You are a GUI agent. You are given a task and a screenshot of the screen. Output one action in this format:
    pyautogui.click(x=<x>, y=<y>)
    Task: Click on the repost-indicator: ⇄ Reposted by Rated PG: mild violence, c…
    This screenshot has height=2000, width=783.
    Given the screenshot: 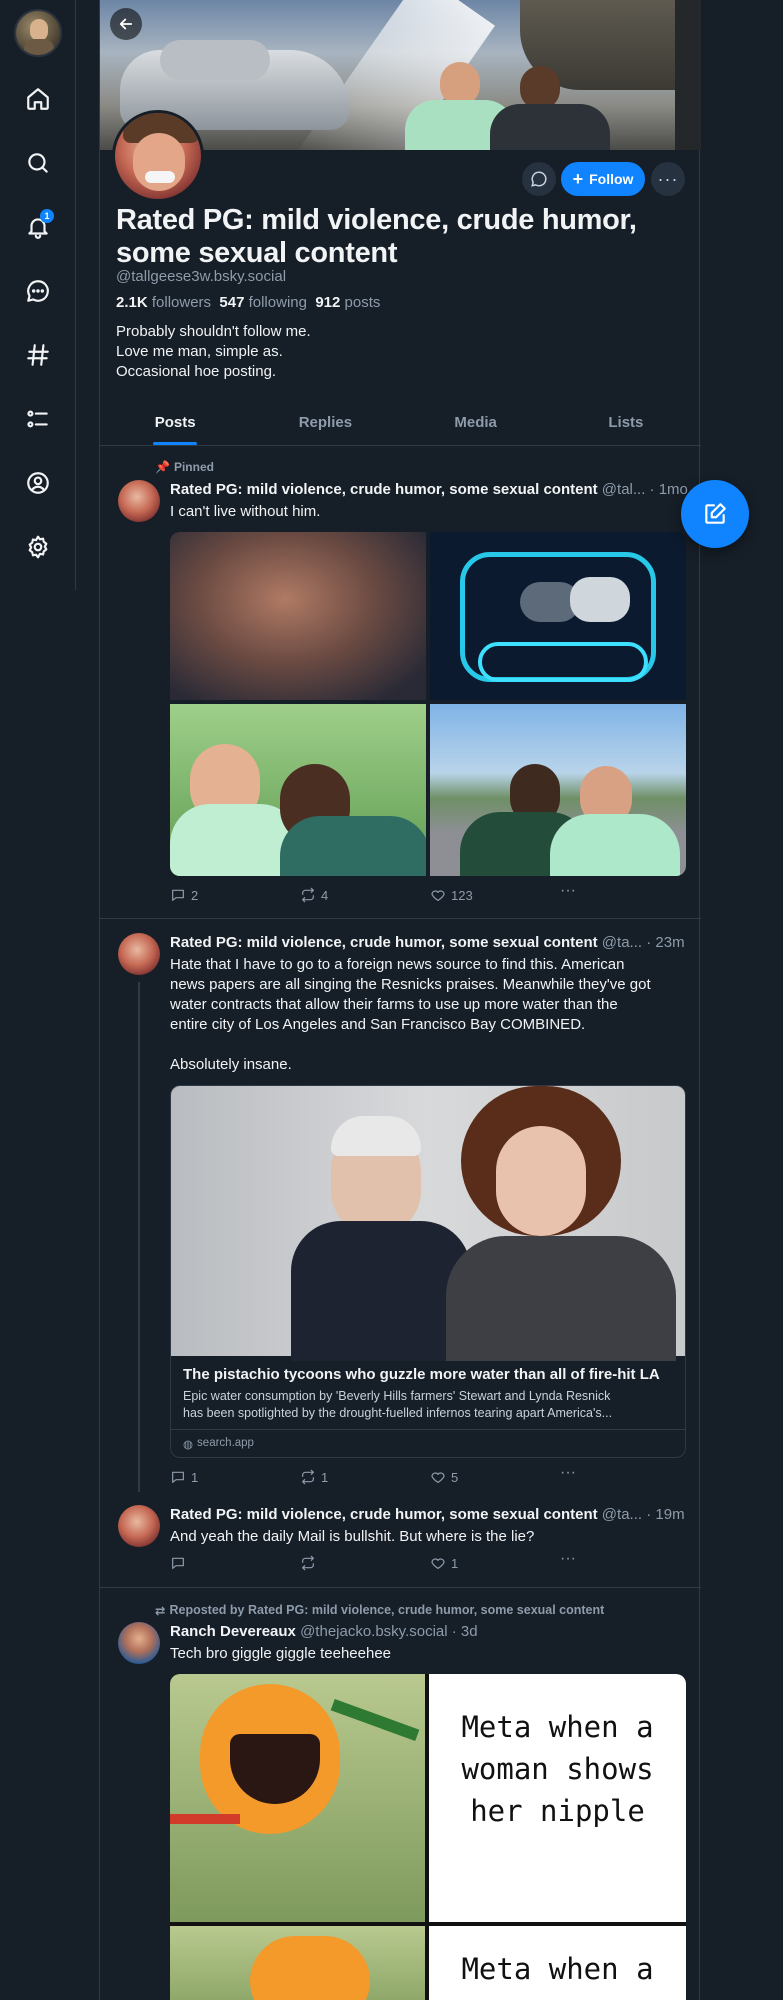 What is the action you would take?
    pyautogui.click(x=379, y=1610)
    